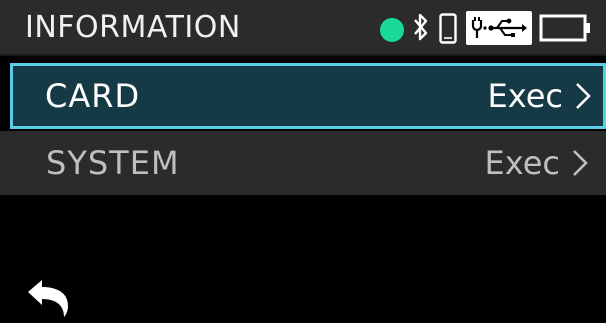 Image resolution: width=606 pixels, height=323 pixels. I want to click on menu-item-label: SYSTEM, so click(113, 163).